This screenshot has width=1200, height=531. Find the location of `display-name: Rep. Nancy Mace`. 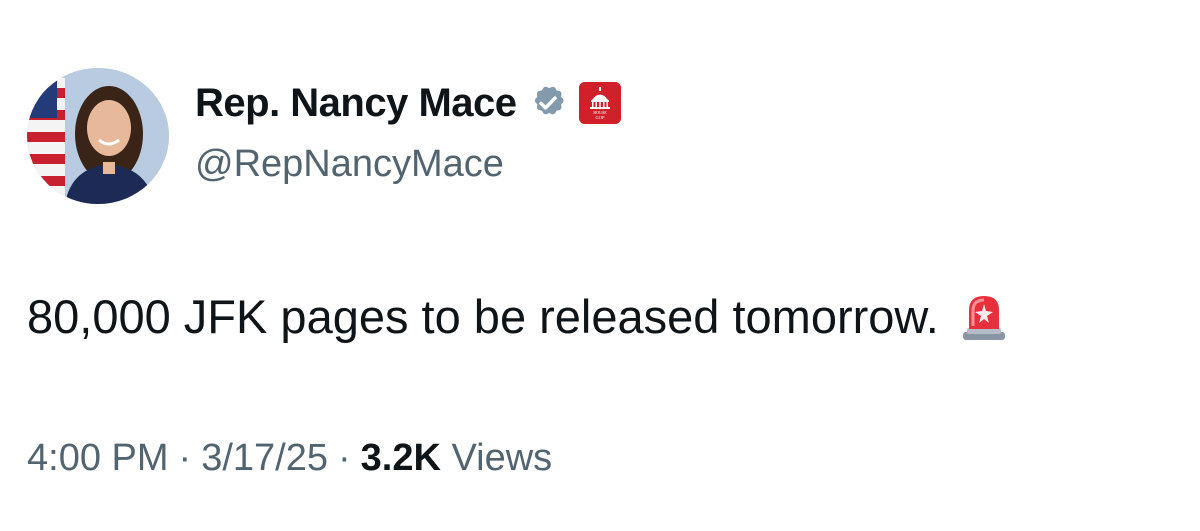

display-name: Rep. Nancy Mace is located at coordinates (356, 103).